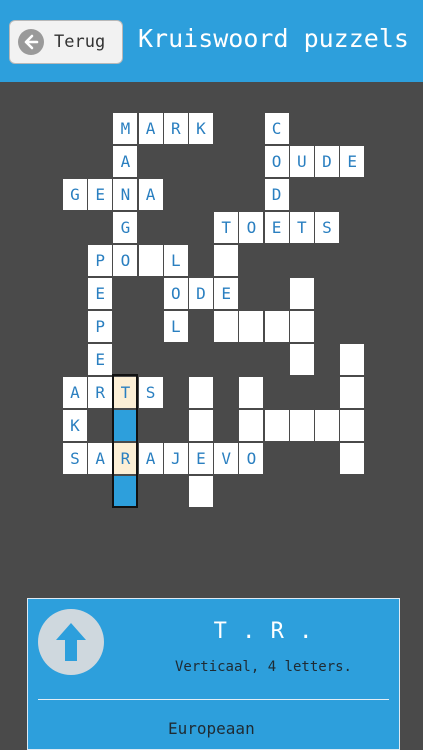 The image size is (423, 750). Describe the element at coordinates (276, 128) in the screenshot. I see `grid-cell: C` at that location.